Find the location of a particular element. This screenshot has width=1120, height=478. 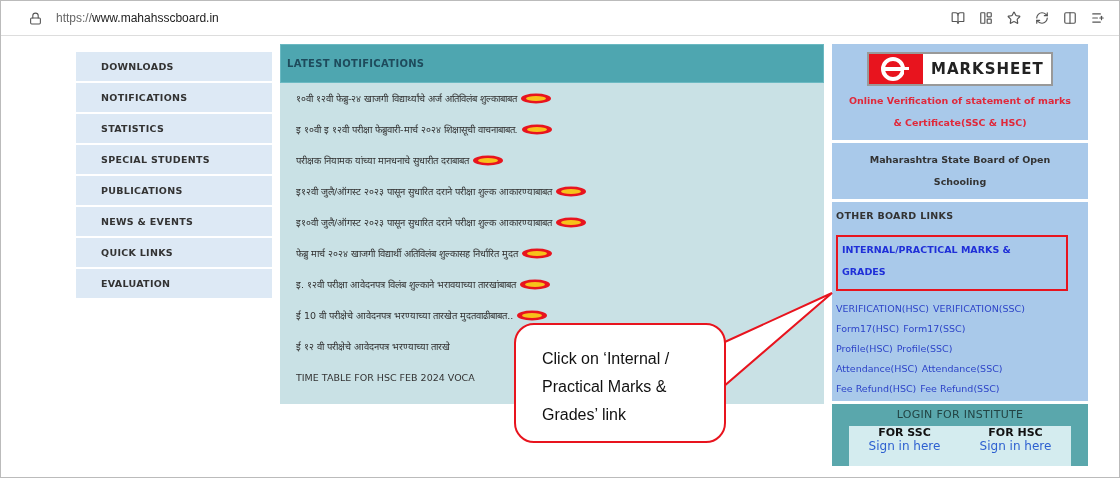

board-link: Profile(SSC) is located at coordinates (924, 348).